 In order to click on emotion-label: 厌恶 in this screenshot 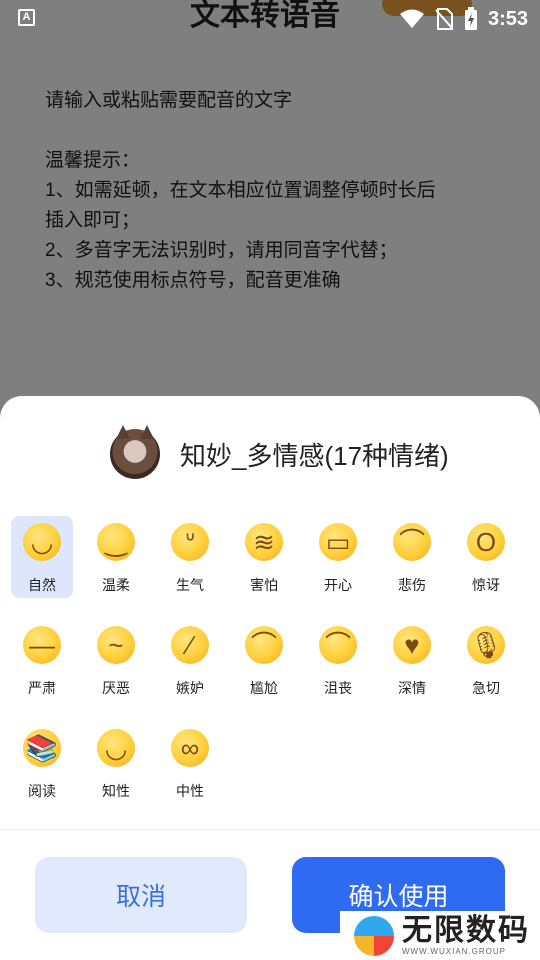, I will do `click(116, 688)`.